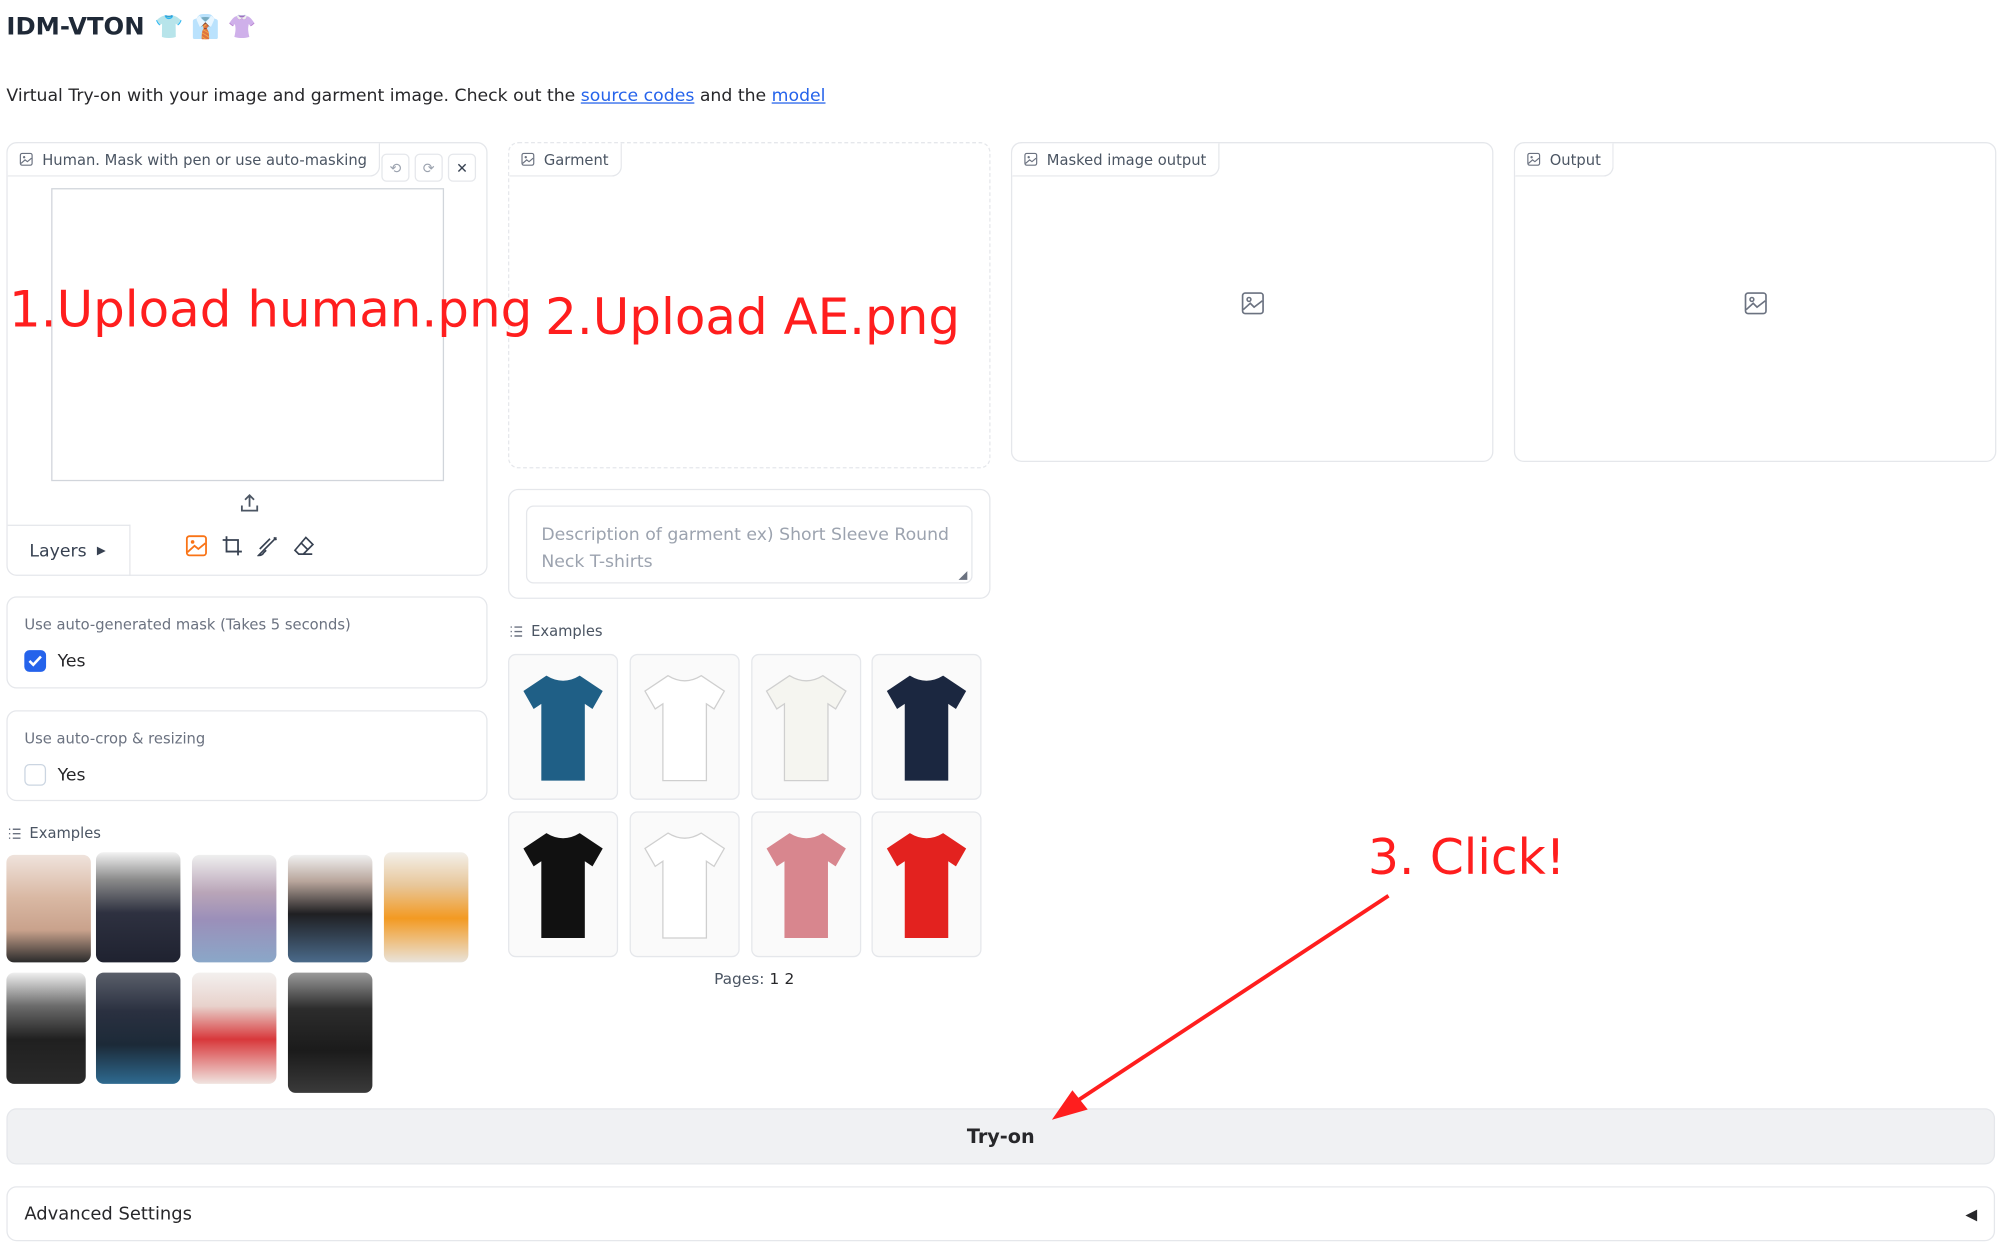  I want to click on undo-icon: ⟲, so click(395, 167).